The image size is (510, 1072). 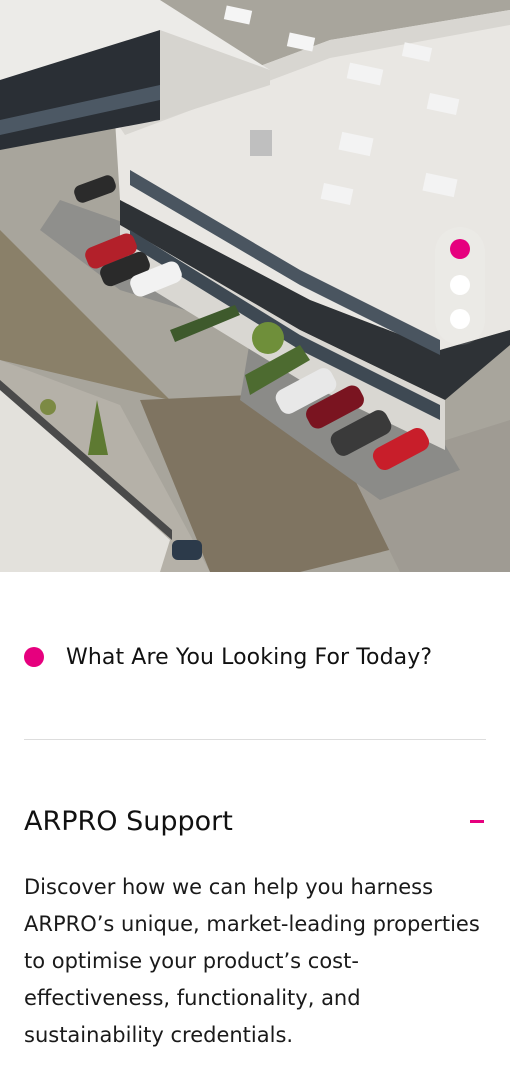 What do you see at coordinates (255, 821) in the screenshot?
I see `accordion-header-arpro-support: ARPRO Support` at bounding box center [255, 821].